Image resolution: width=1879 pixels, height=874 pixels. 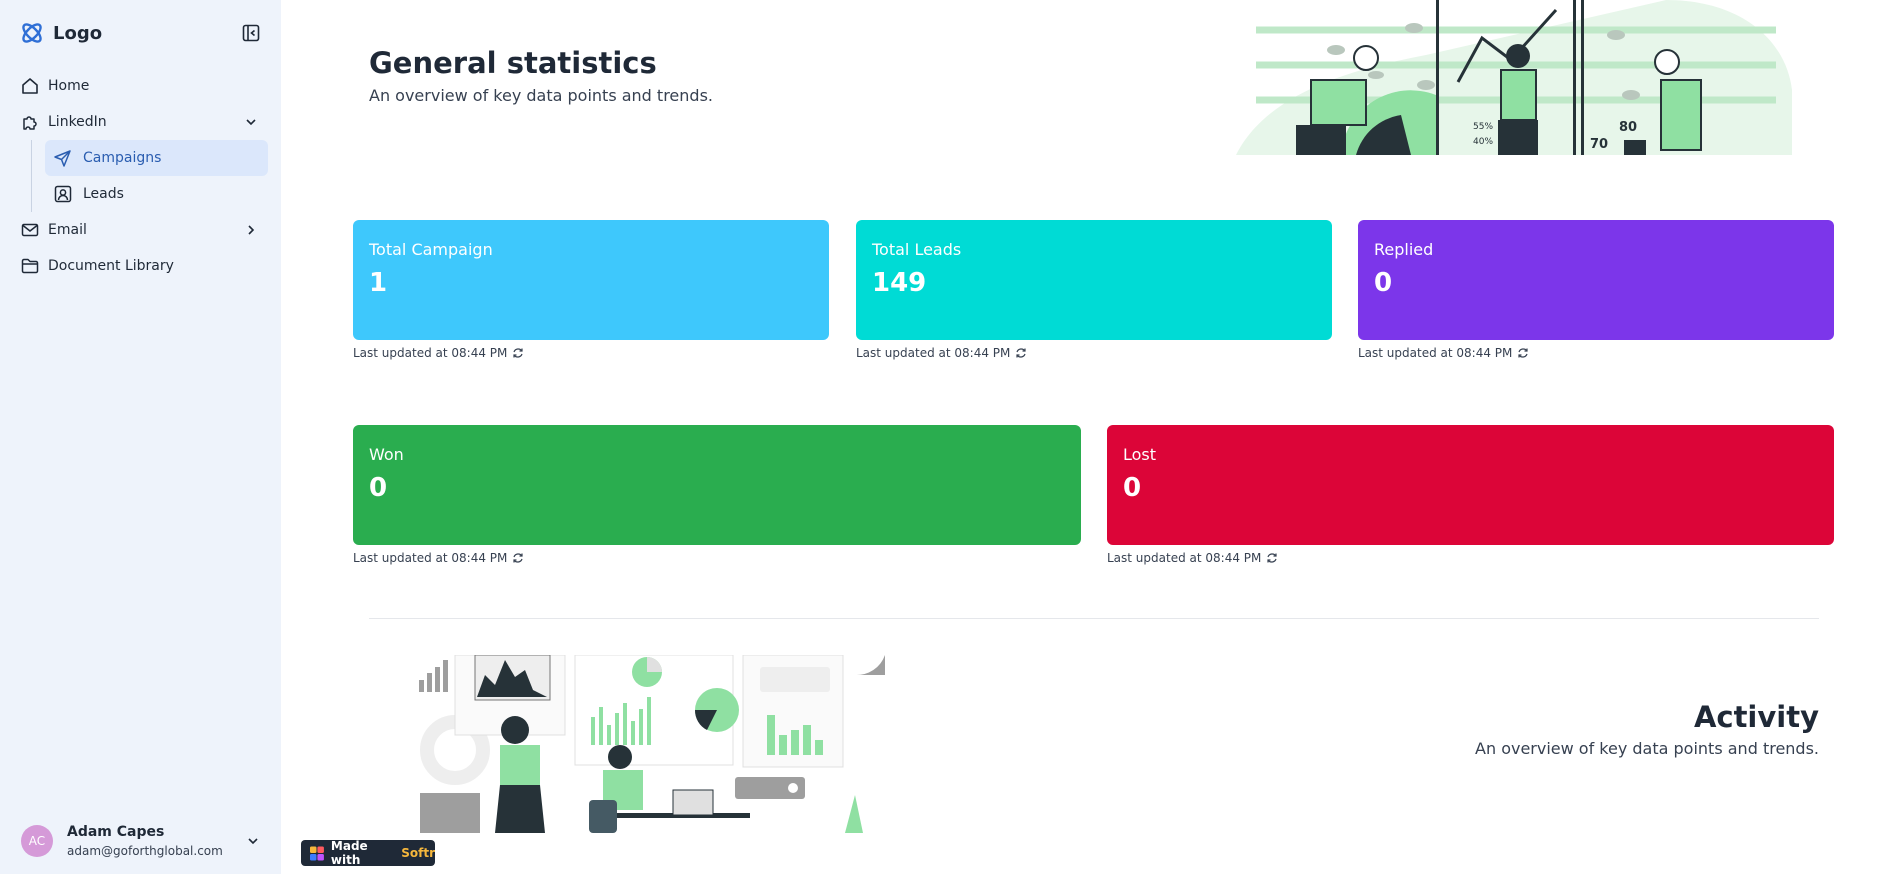 I want to click on badge-prefix: Made with, so click(x=349, y=853).